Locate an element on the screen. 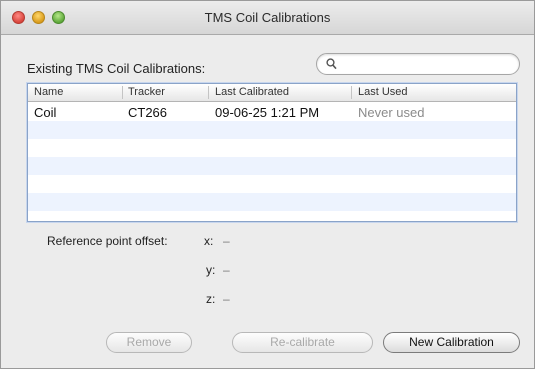 Image resolution: width=535 pixels, height=369 pixels. cell-tracker: CT266 is located at coordinates (148, 112).